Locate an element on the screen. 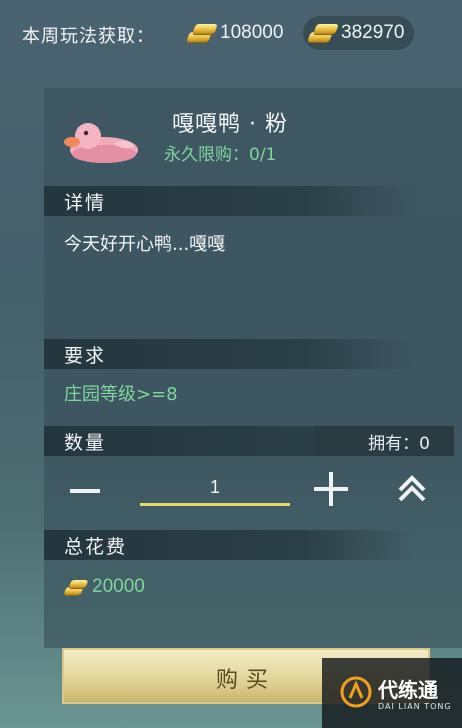 This screenshot has width=462, height=728. watermark-logo-icon is located at coordinates (356, 692).